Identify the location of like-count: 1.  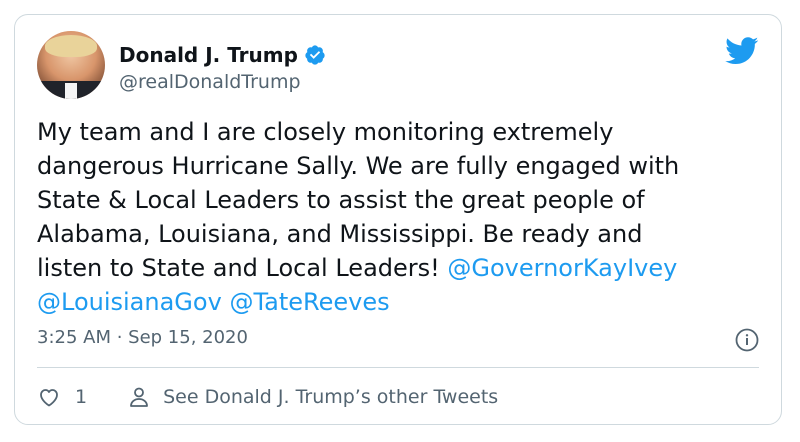
(81, 397).